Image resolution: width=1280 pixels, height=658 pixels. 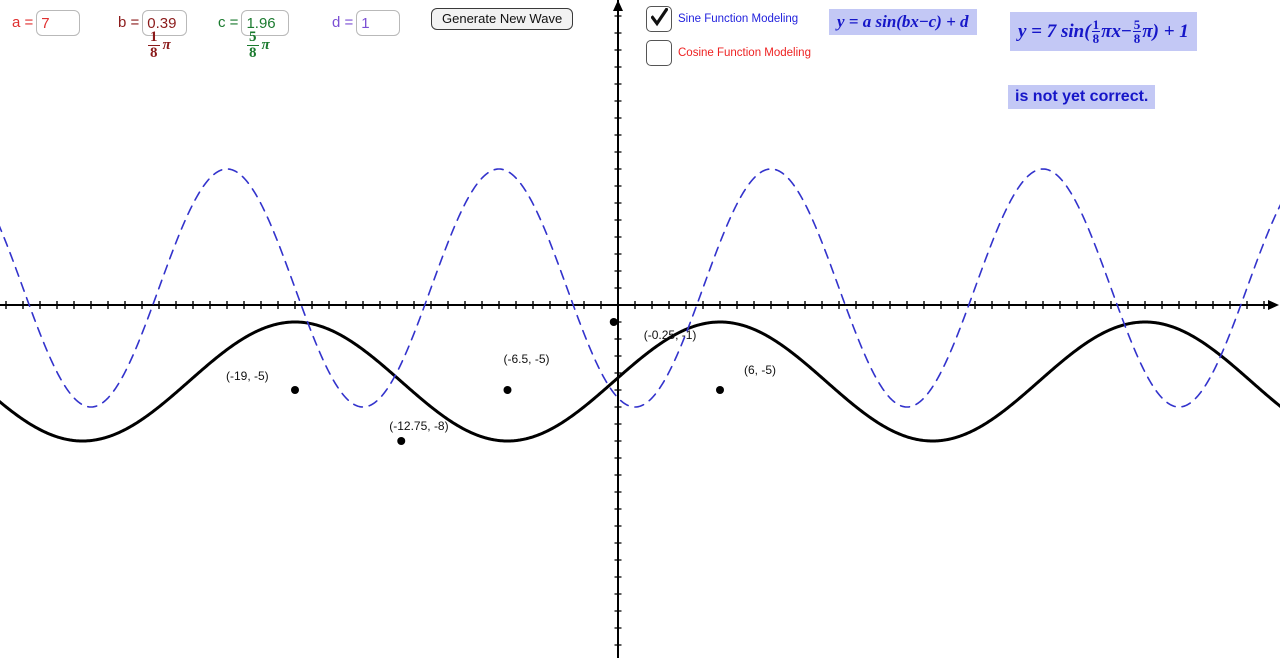 I want to click on sine-function-checkbox-label: Sine Function Modeling, so click(x=738, y=19).